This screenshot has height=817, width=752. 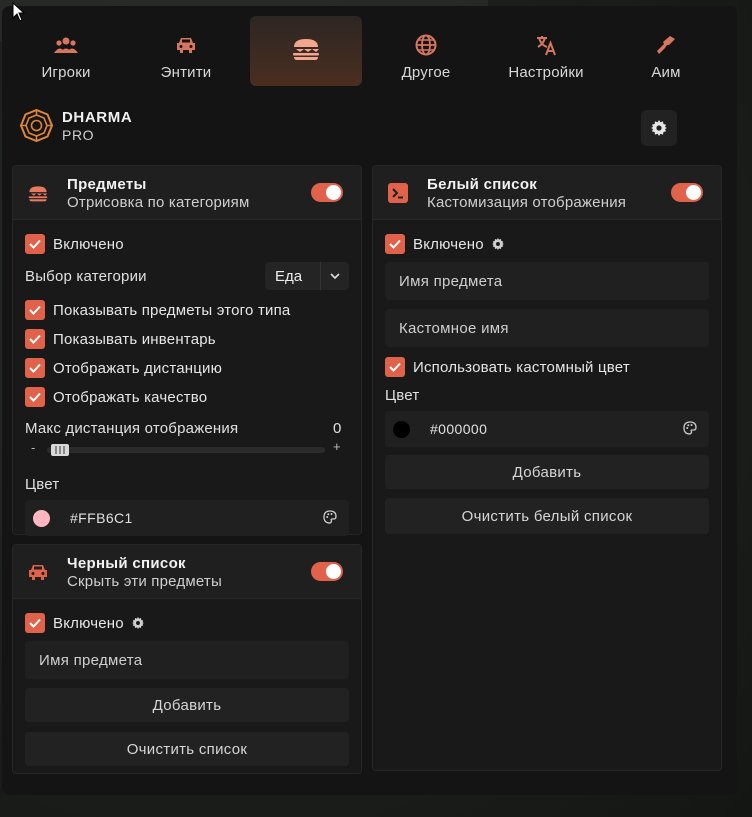 What do you see at coordinates (327, 571) in the screenshot?
I see `blacklist-toggle` at bounding box center [327, 571].